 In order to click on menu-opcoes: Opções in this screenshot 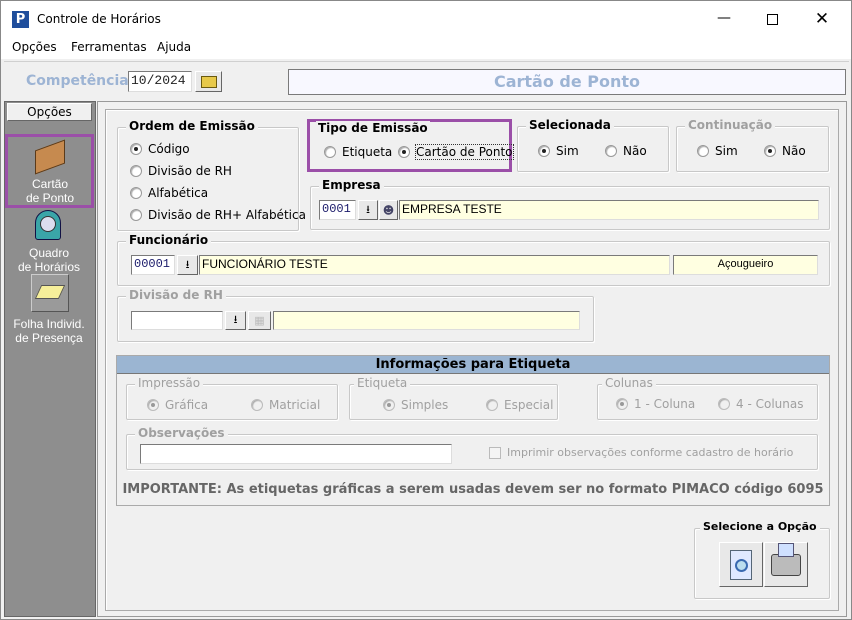, I will do `click(34, 47)`.